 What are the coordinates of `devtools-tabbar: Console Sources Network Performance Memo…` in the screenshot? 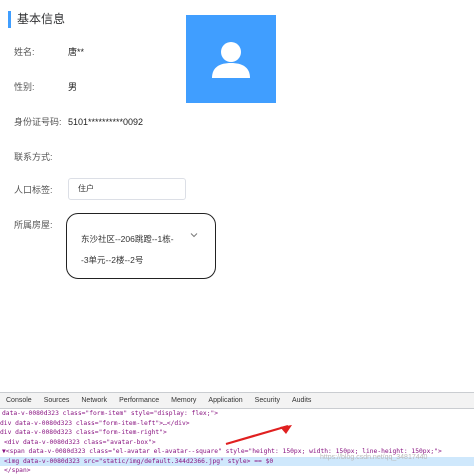 It's located at (237, 401).